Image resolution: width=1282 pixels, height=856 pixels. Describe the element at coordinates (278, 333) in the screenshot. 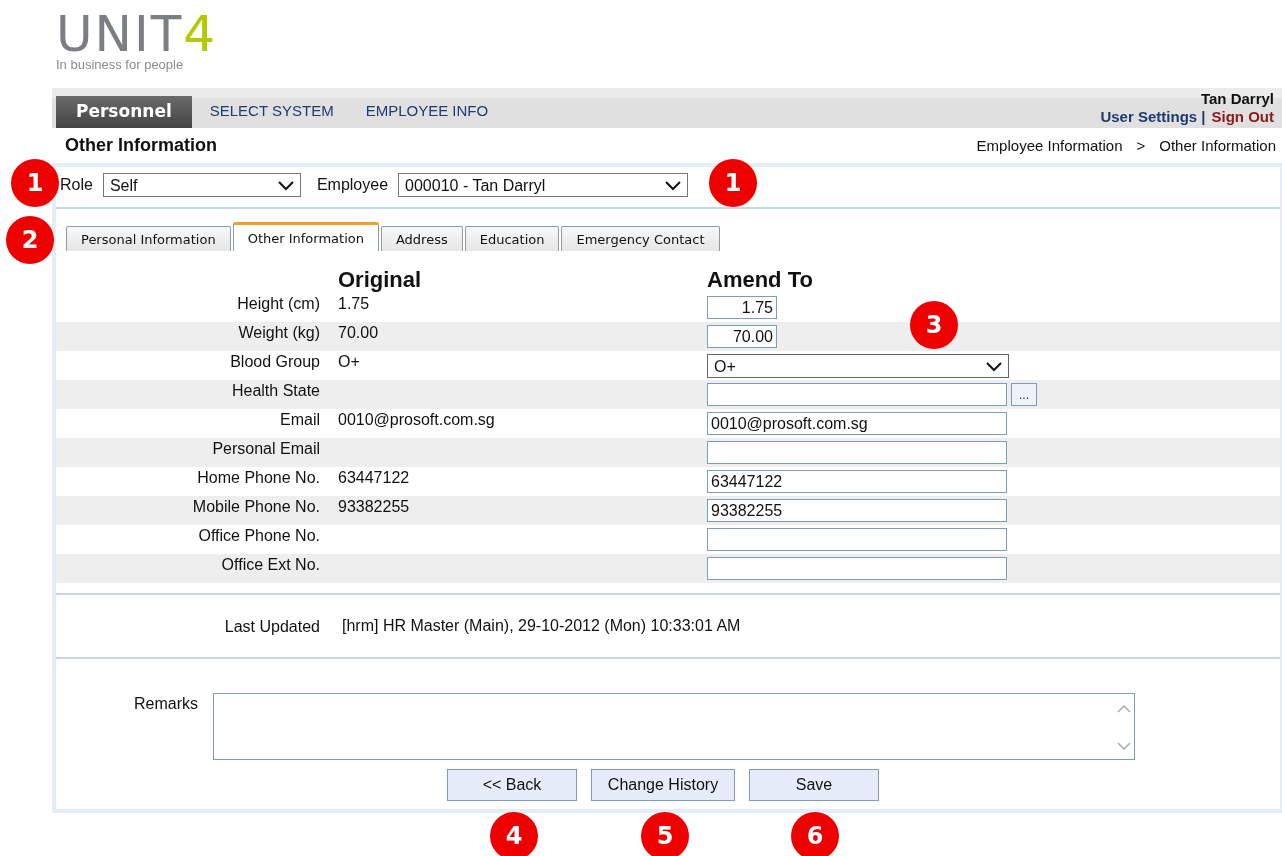

I see `field-label: Weight (kg)` at that location.